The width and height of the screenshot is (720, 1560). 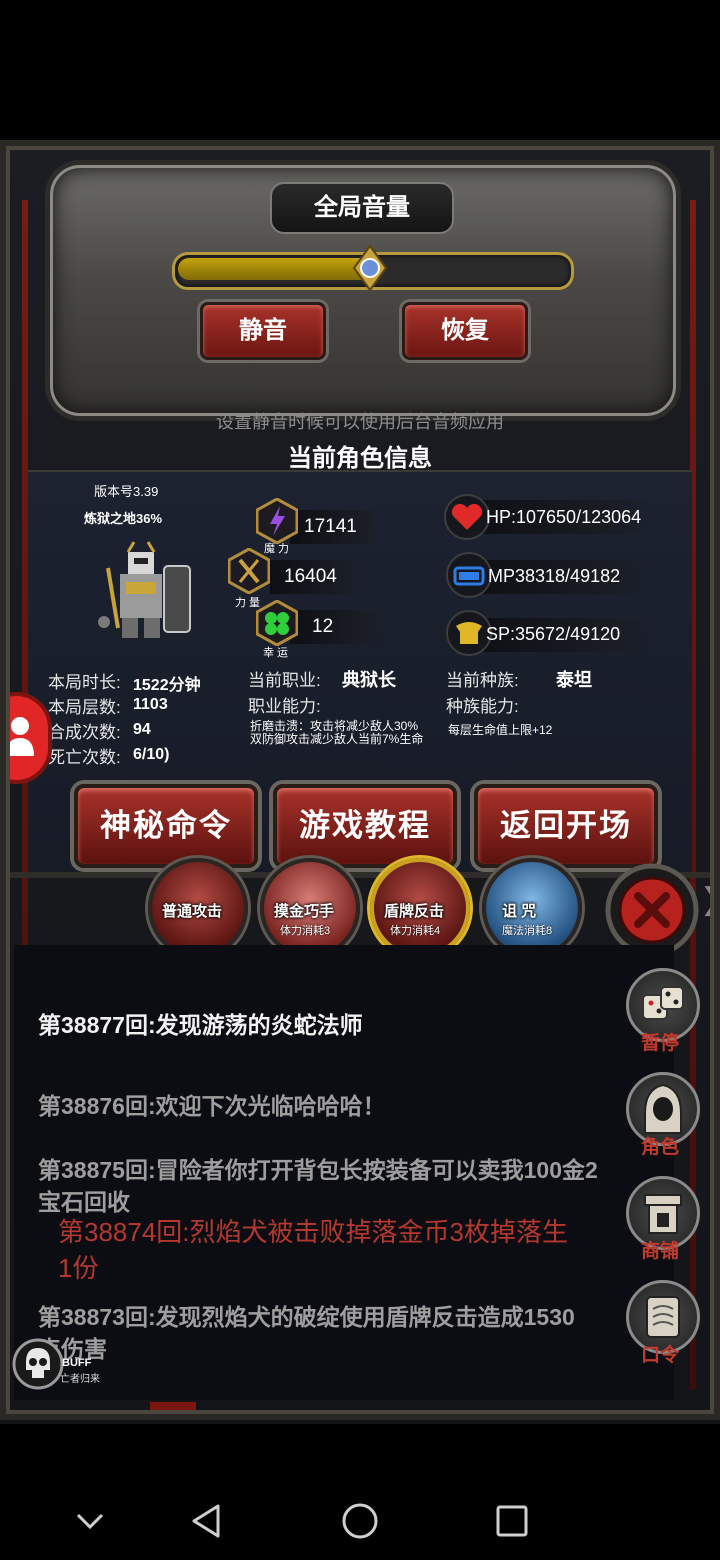 What do you see at coordinates (553, 634) in the screenshot?
I see `sp-value: SP:35672/49120` at bounding box center [553, 634].